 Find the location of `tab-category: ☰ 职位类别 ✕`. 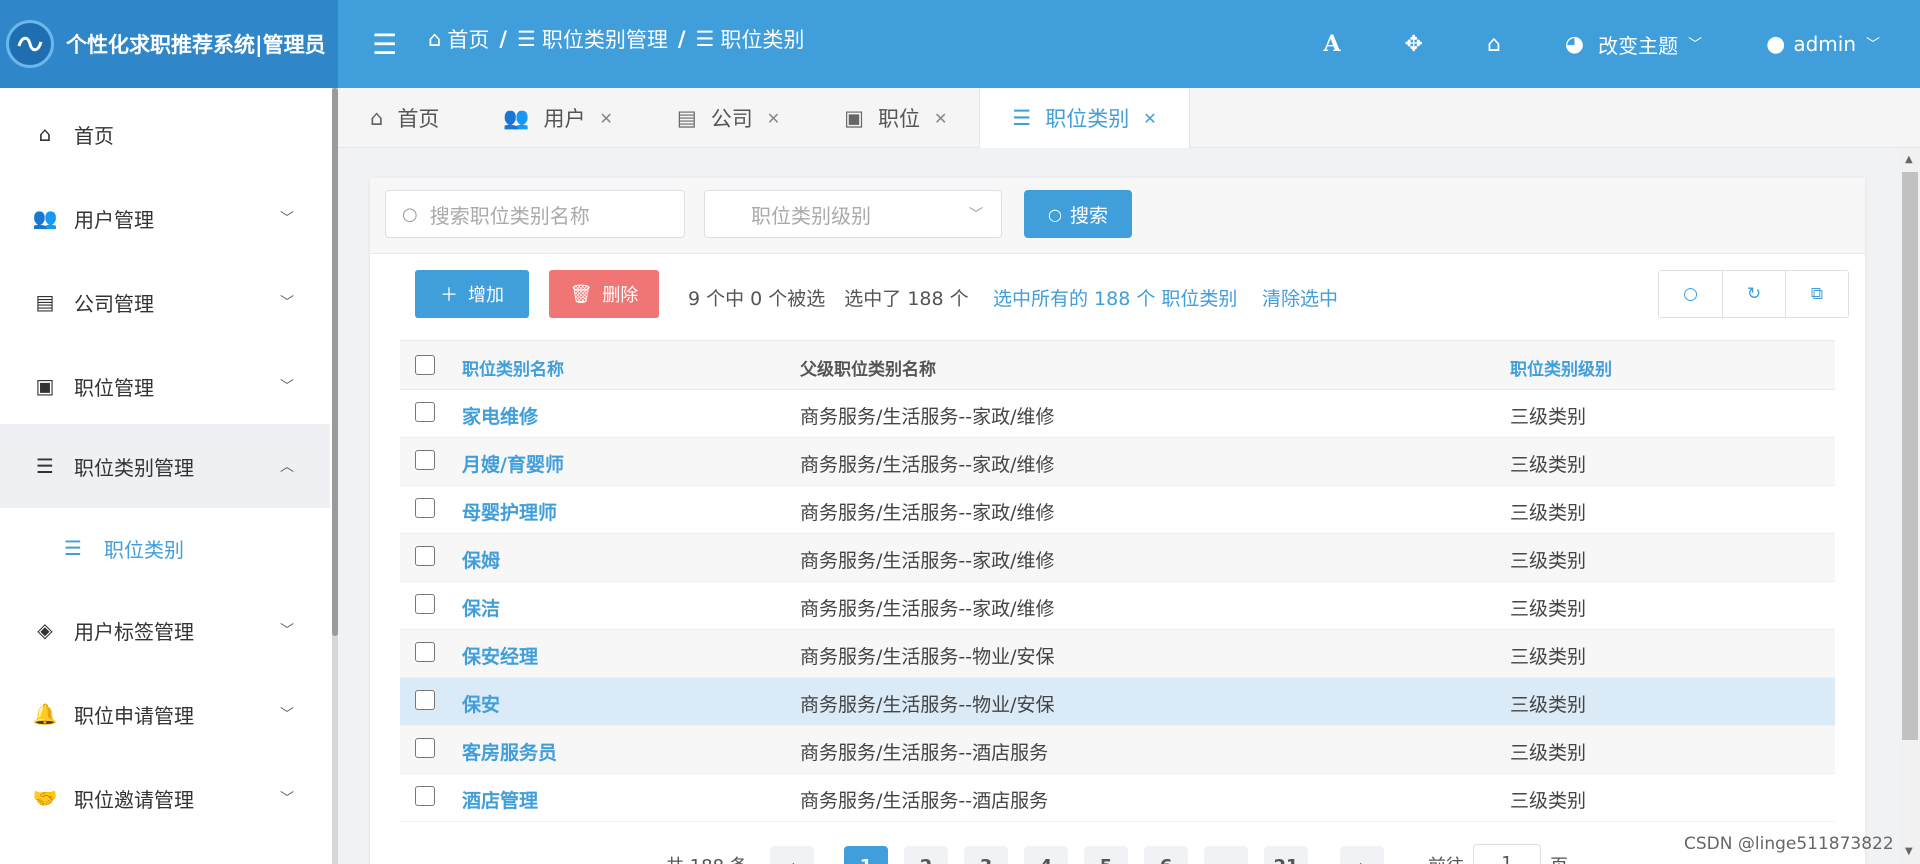

tab-category: ☰ 职位类别 ✕ is located at coordinates (1084, 118).